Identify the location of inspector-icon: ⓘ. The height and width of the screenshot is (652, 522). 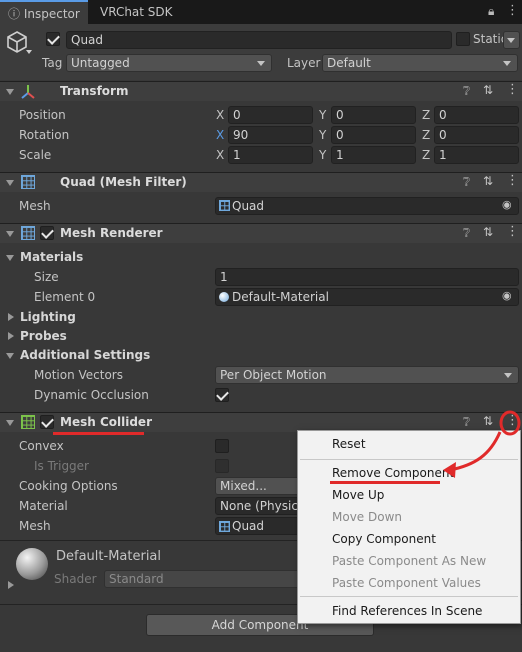
(14, 14).